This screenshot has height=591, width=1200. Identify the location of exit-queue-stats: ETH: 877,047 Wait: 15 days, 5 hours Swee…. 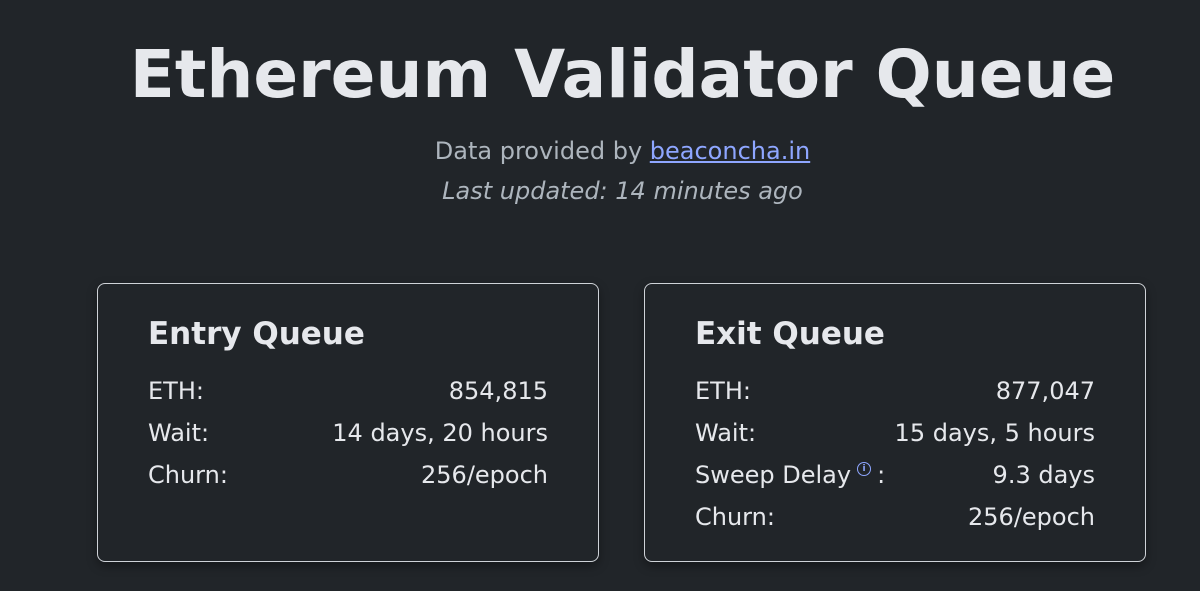
(895, 454).